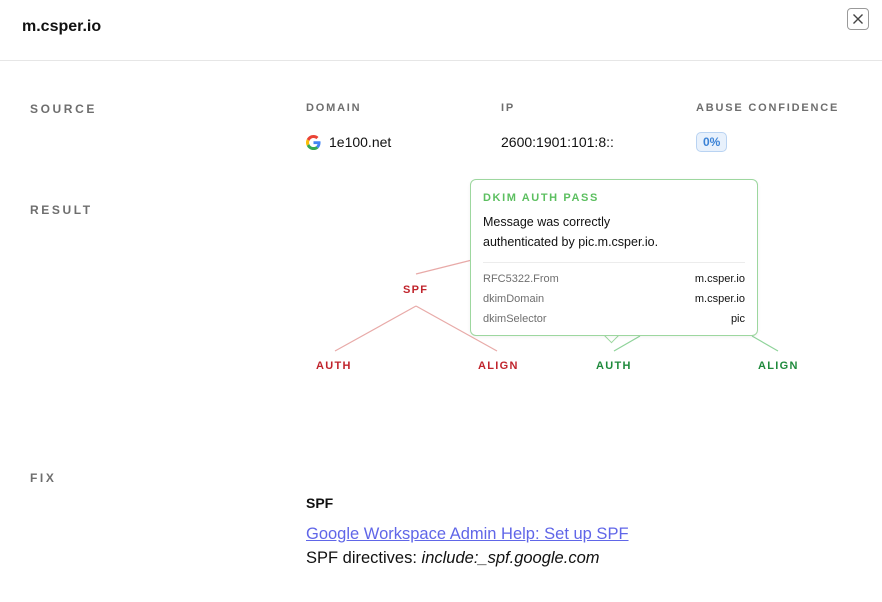  What do you see at coordinates (510, 558) in the screenshot?
I see `spf-directive-value: include:_spf.google.com` at bounding box center [510, 558].